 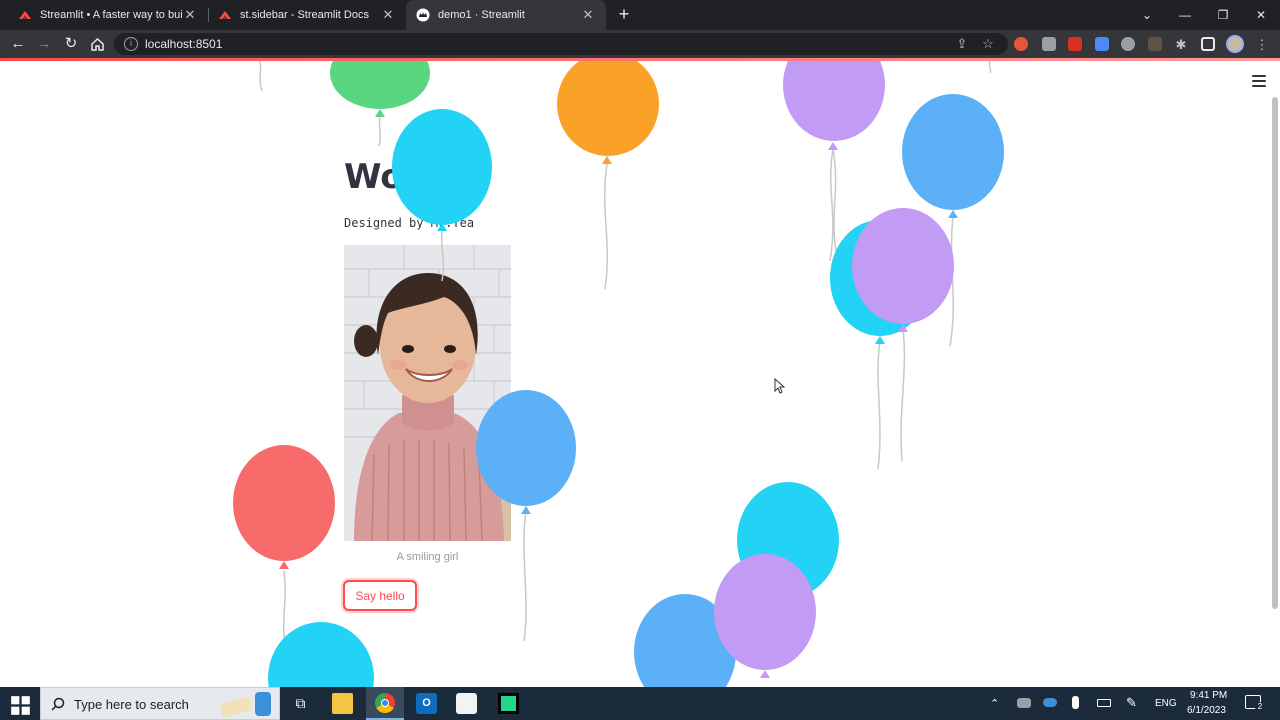 What do you see at coordinates (962, 44) in the screenshot?
I see `share-icon: ⇪` at bounding box center [962, 44].